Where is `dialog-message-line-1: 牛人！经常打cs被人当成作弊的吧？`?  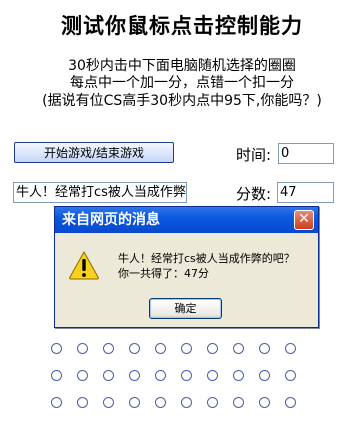
dialog-message-line-1: 牛人！经常打cs被人当成作弊的吧？ is located at coordinates (206, 258).